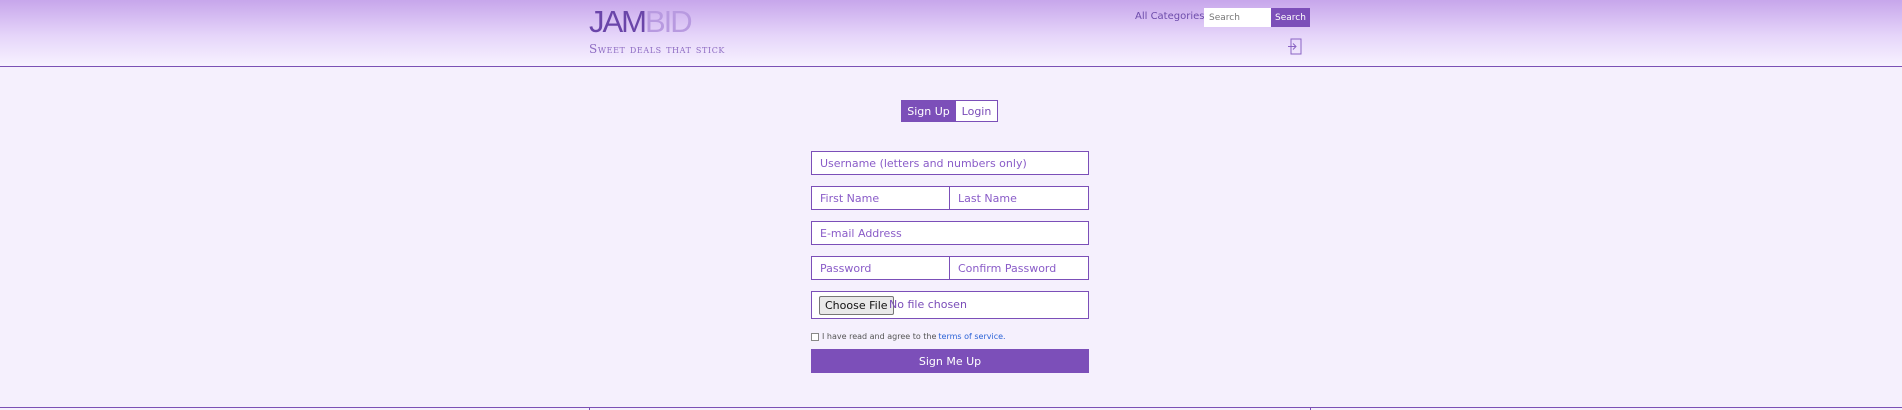 Image resolution: width=1902 pixels, height=410 pixels. Describe the element at coordinates (971, 336) in the screenshot. I see `terms-of-service-link: terms of service.` at that location.